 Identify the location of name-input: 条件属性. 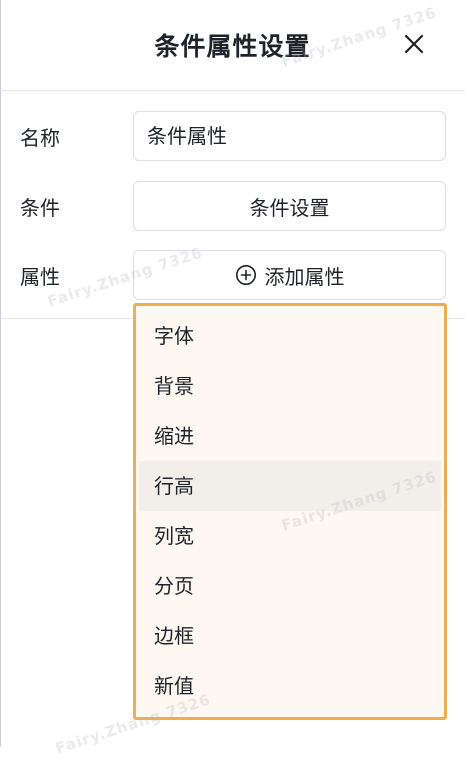
(289, 136).